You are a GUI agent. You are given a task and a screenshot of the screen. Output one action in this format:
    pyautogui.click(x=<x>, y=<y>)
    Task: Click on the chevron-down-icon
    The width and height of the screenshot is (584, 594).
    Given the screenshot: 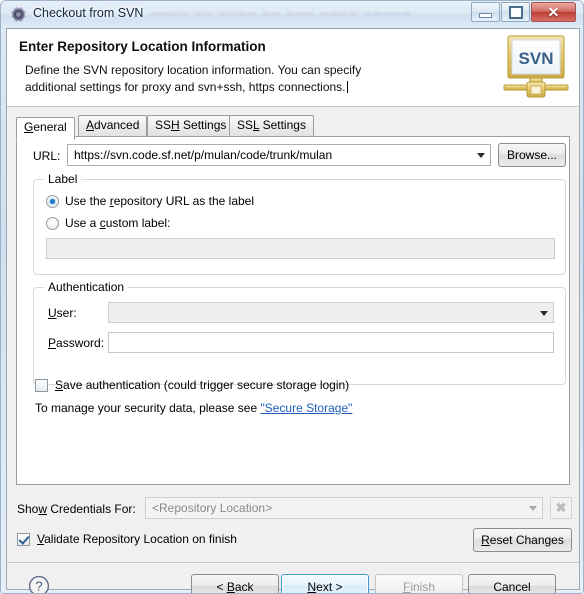 What is the action you would take?
    pyautogui.click(x=481, y=155)
    